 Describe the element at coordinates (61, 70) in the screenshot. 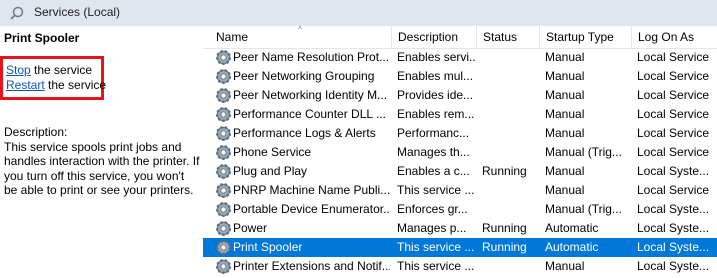

I see `stop-action-text: the service` at that location.